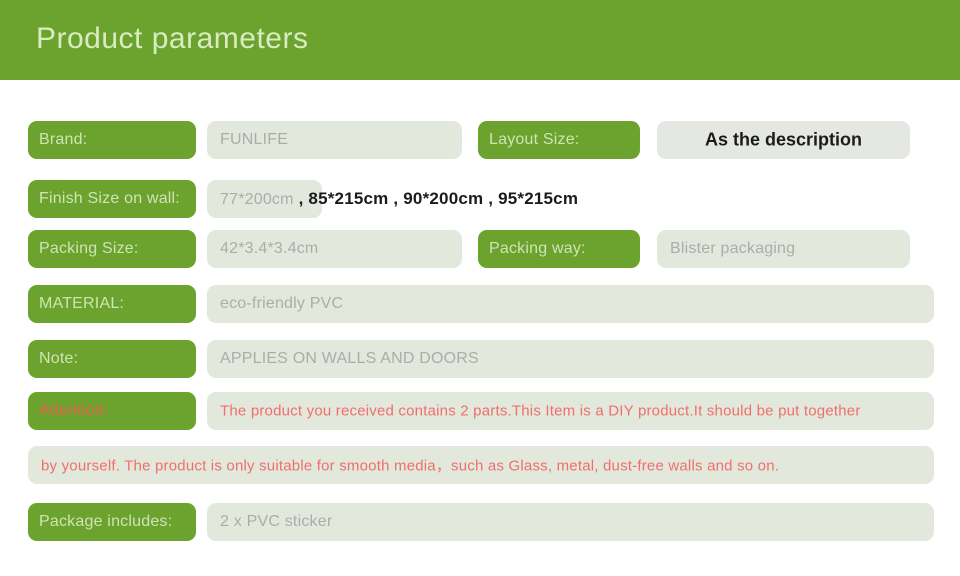 This screenshot has width=960, height=576. I want to click on value-finish-size-rest: , 85*215cm , 90*200cm , 95*215cm, so click(436, 198).